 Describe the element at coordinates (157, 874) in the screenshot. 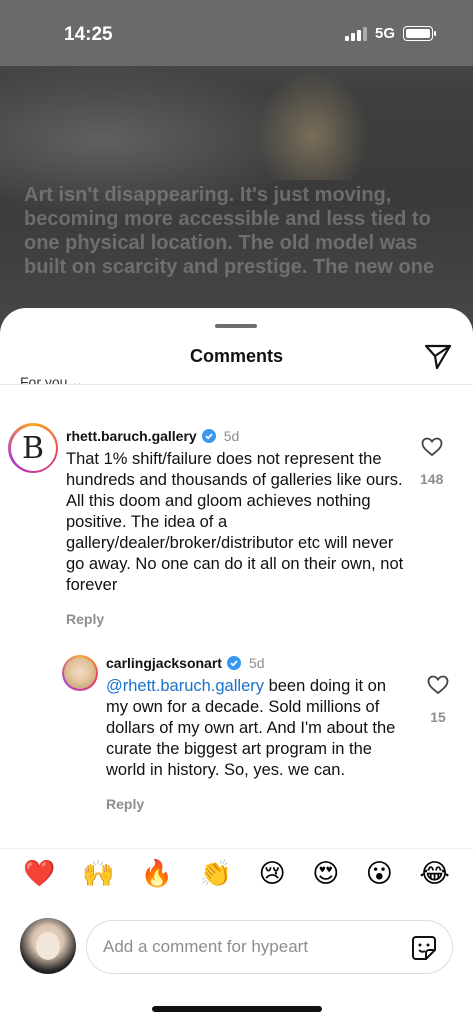

I see `fire-emoji: 🔥` at that location.